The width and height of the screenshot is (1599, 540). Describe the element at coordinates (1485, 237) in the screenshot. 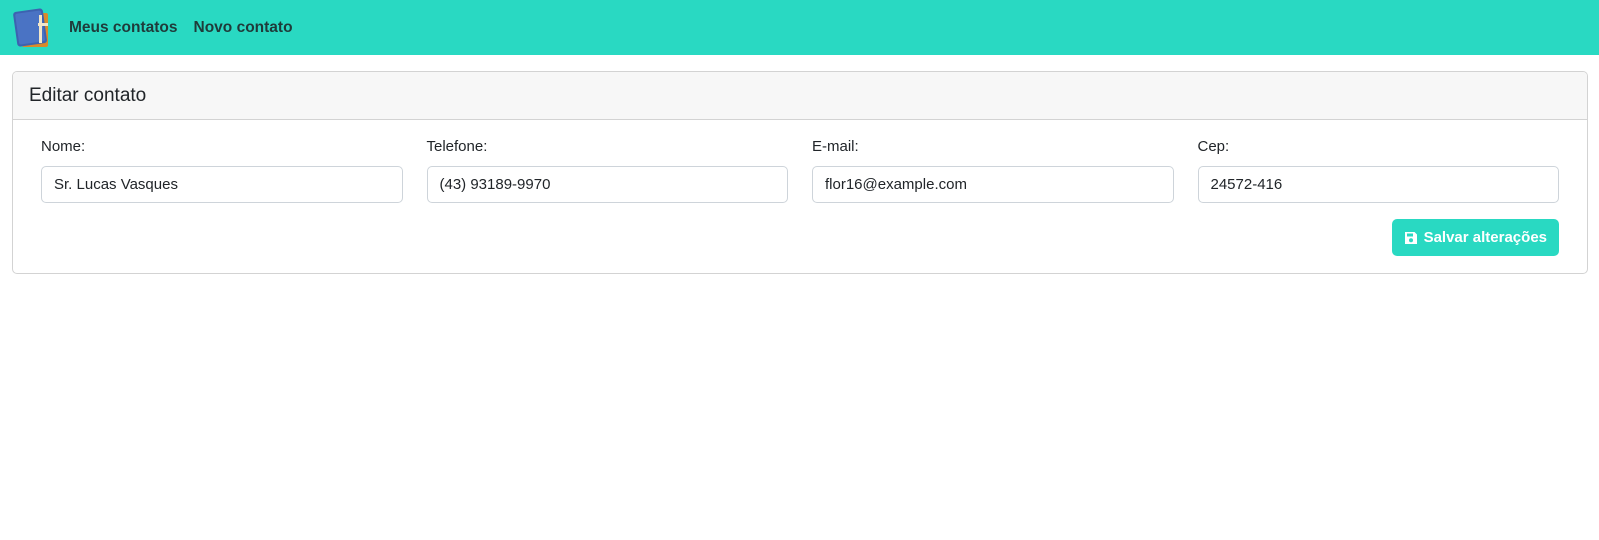

I see `save-button-label: Salvar alterações` at that location.